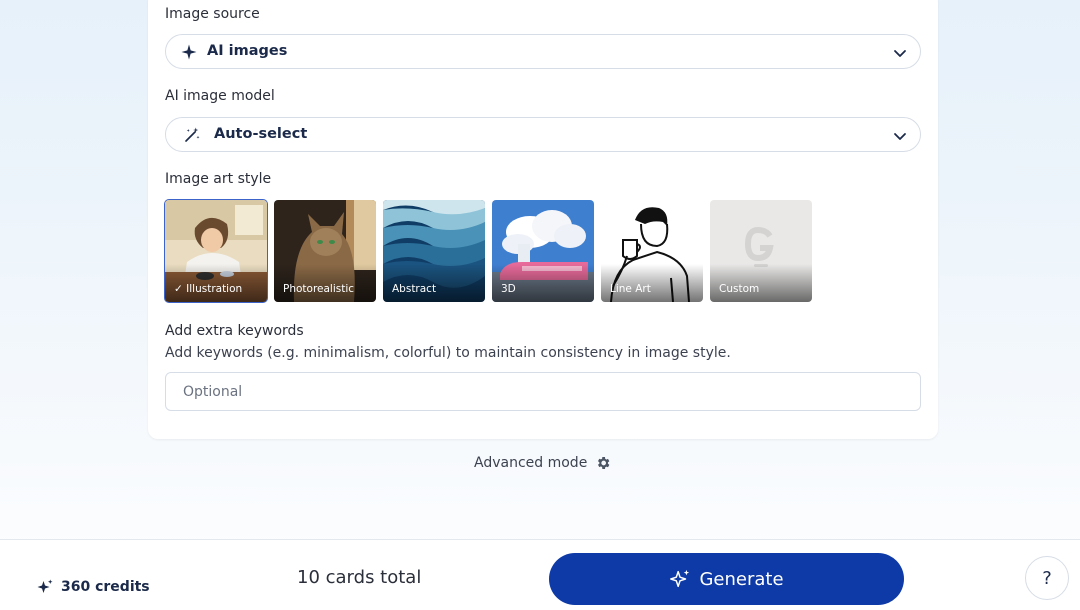 This screenshot has height=610, width=1080. I want to click on art-style-illustration: ✓ Illustration, so click(216, 251).